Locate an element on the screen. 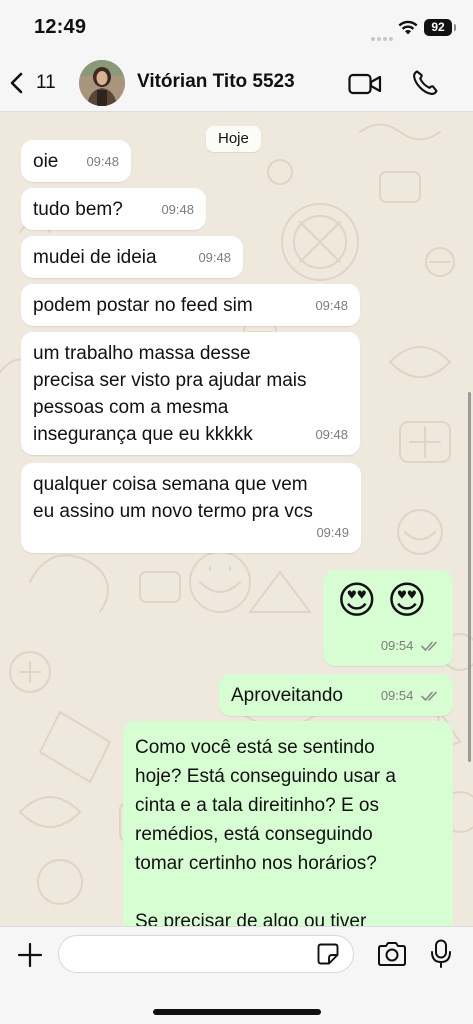  avatar-photo is located at coordinates (102, 83).